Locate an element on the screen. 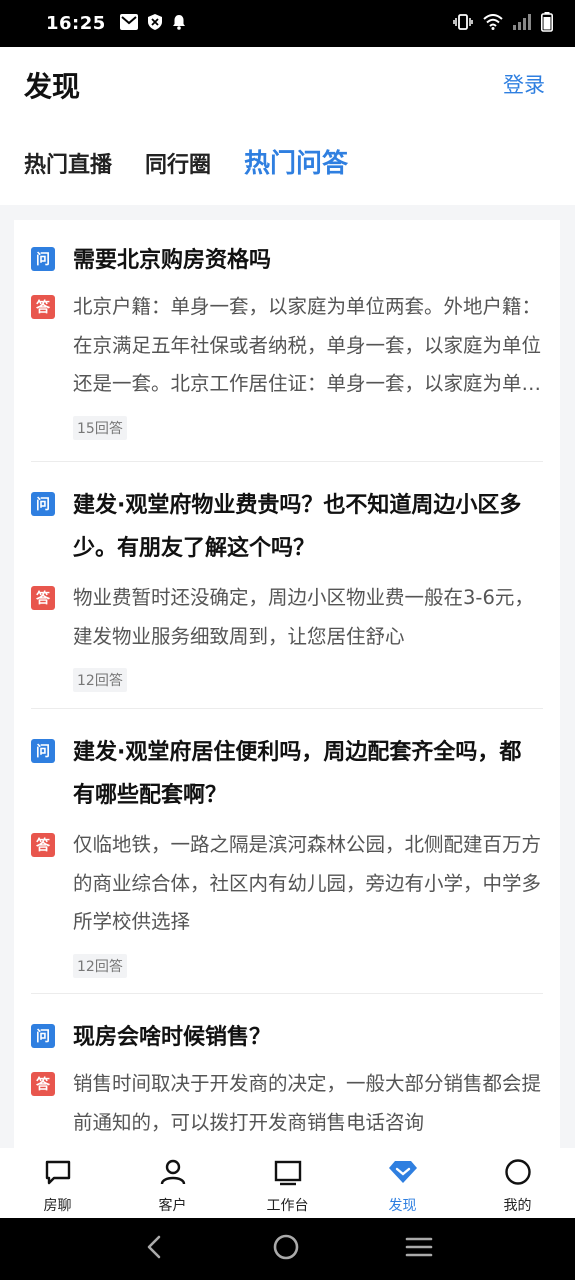  signal-icon is located at coordinates (522, 23).